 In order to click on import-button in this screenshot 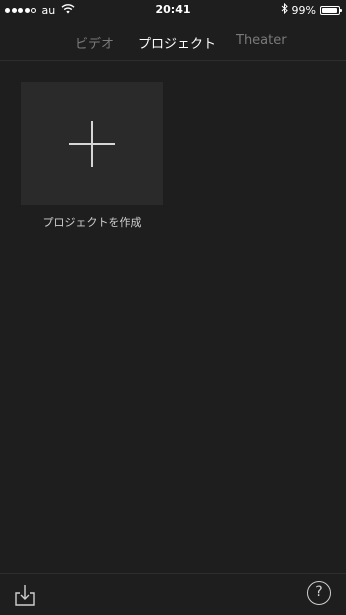, I will do `click(25, 595)`.